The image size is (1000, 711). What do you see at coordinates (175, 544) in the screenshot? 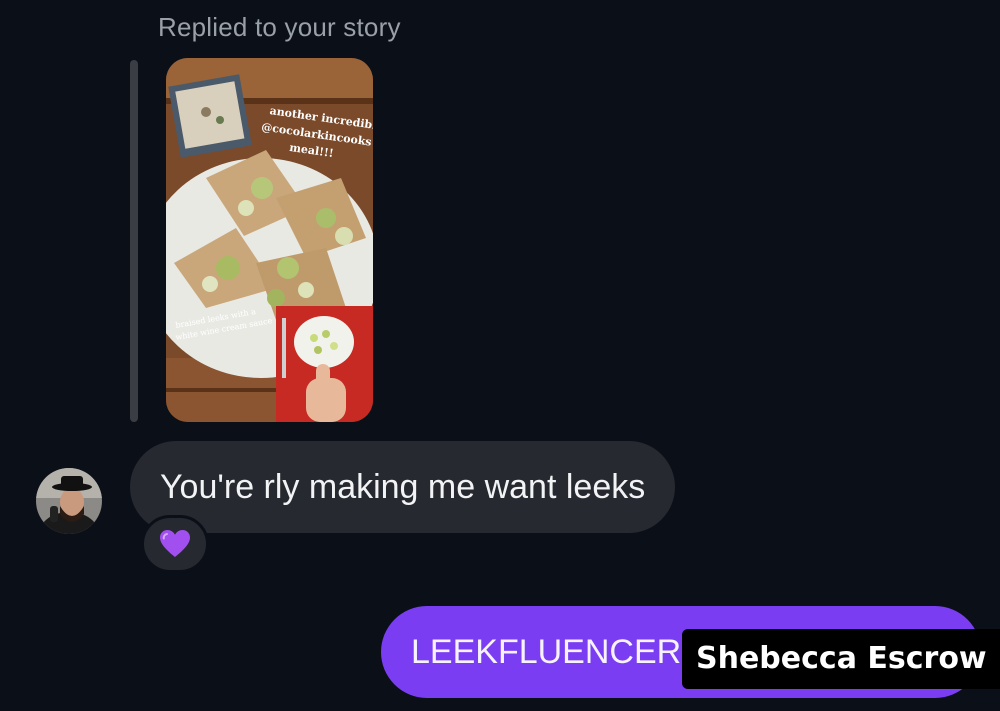
I see `purple-heart-reaction-icon` at bounding box center [175, 544].